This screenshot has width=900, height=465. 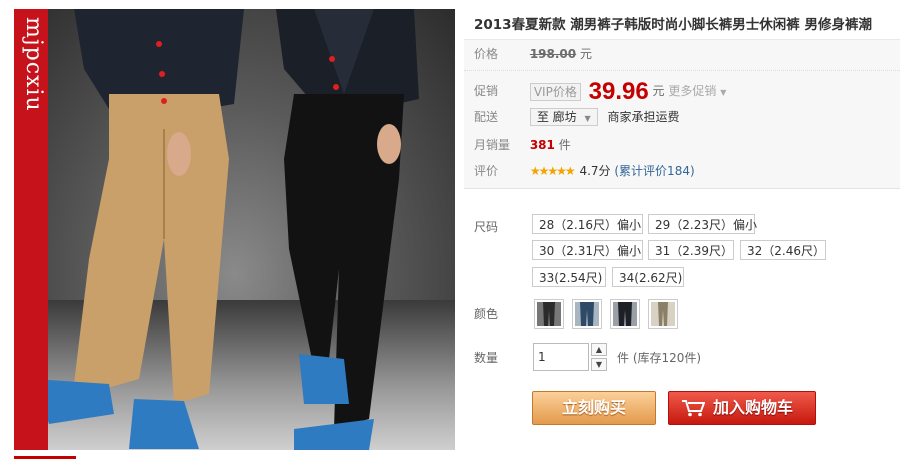 I want to click on size-option: 32（2.46尺）, so click(x=783, y=250).